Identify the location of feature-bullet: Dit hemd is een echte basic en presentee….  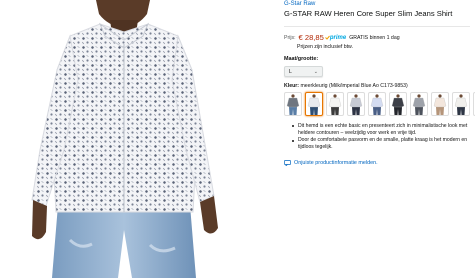
(381, 129).